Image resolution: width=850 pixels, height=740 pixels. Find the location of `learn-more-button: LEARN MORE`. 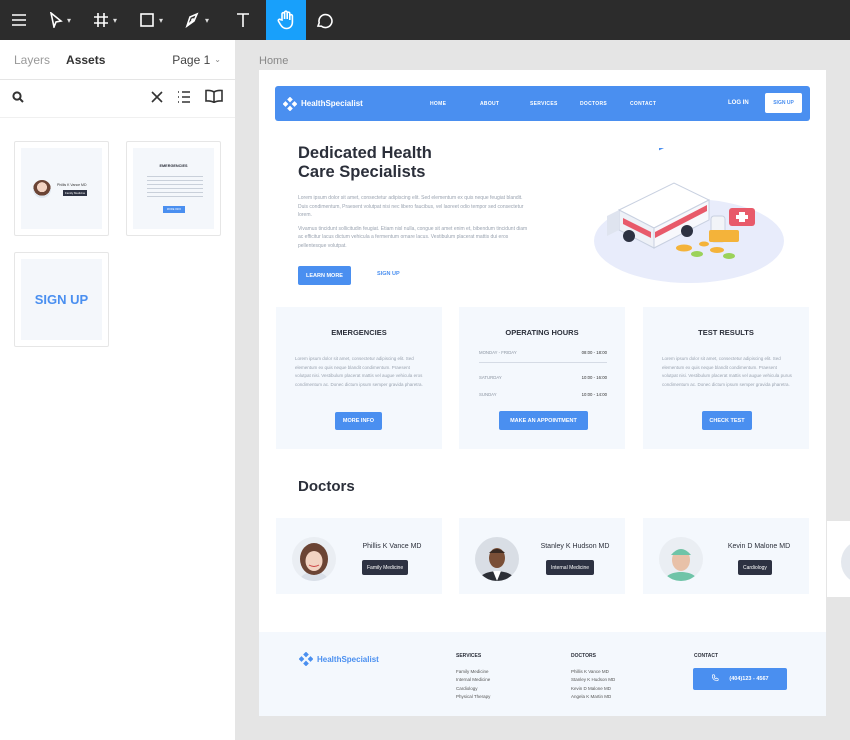

learn-more-button: LEARN MORE is located at coordinates (324, 275).